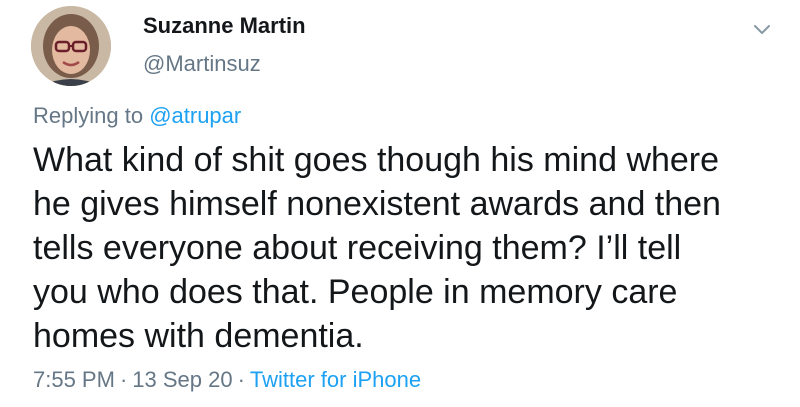 The image size is (800, 407). I want to click on avatar, so click(71, 46).